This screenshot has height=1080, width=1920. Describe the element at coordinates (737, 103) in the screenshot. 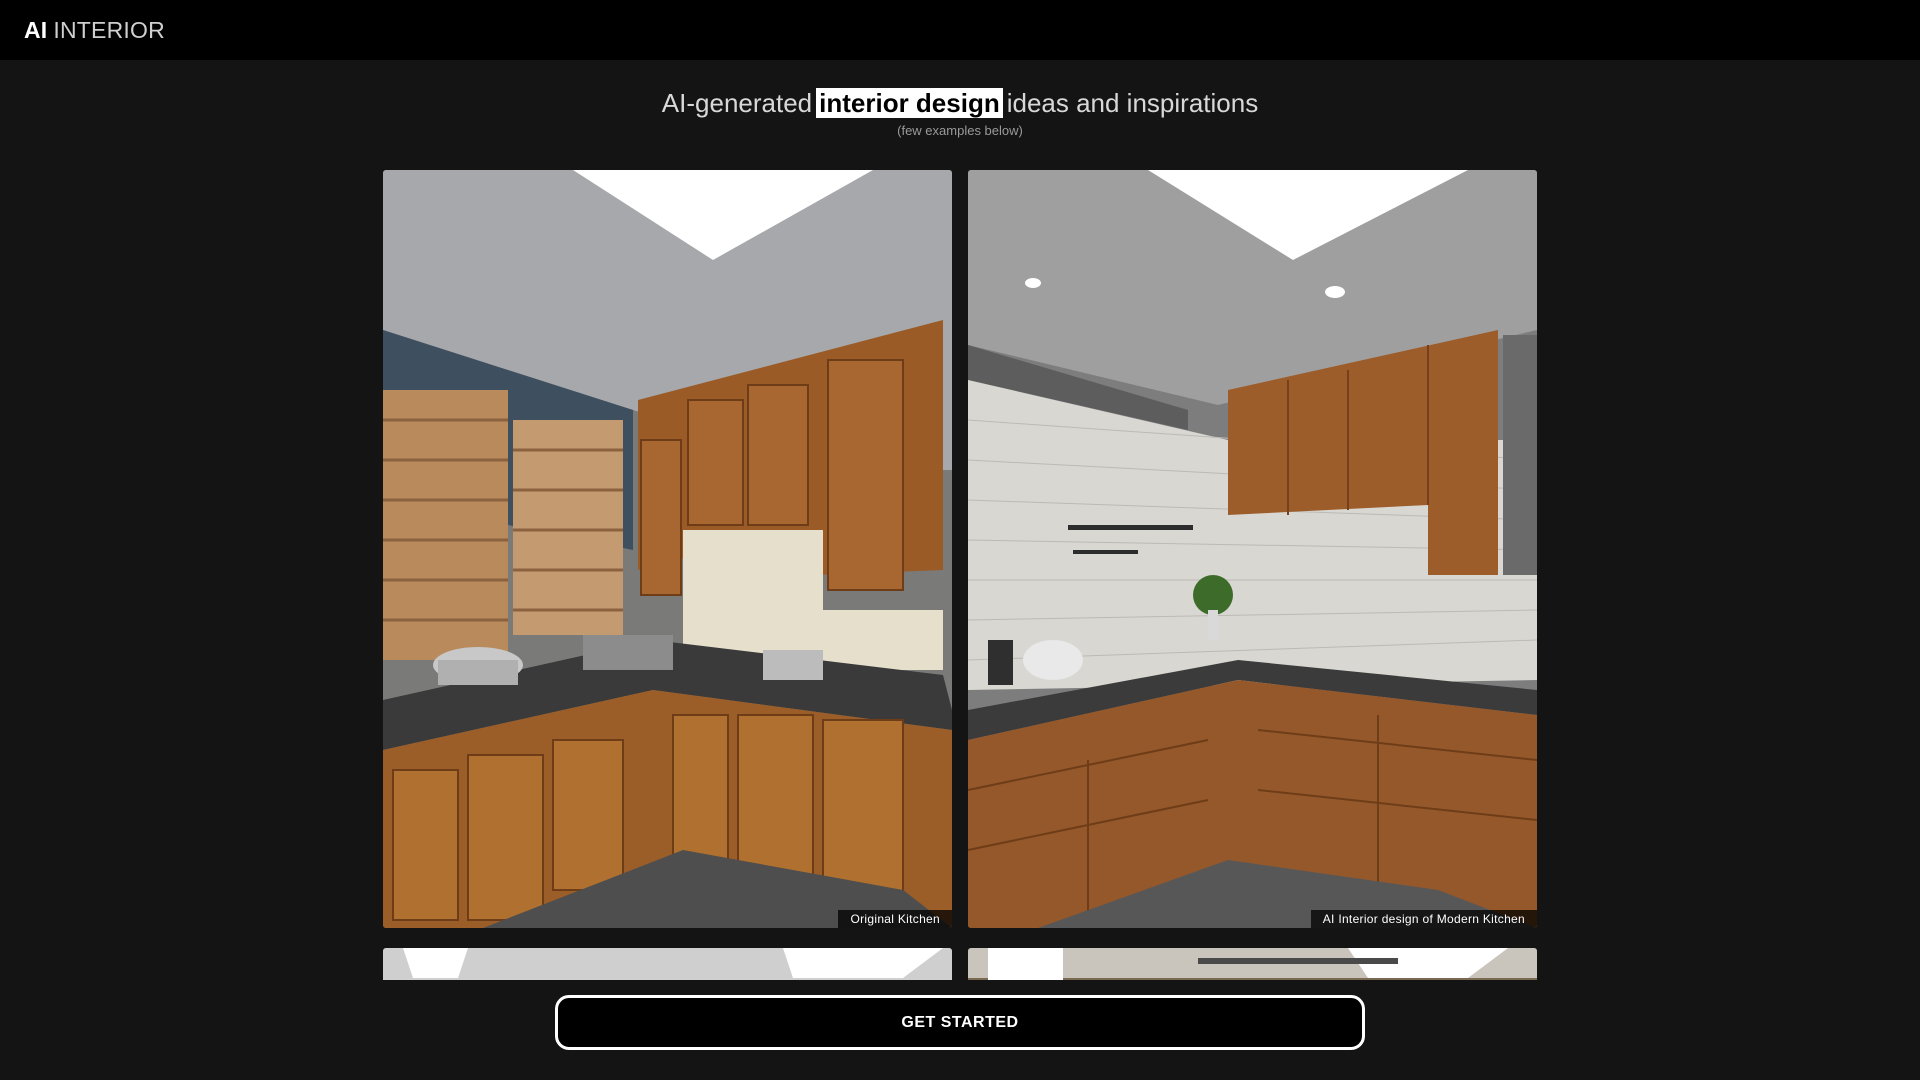

I see `title-before: AI-generated` at that location.